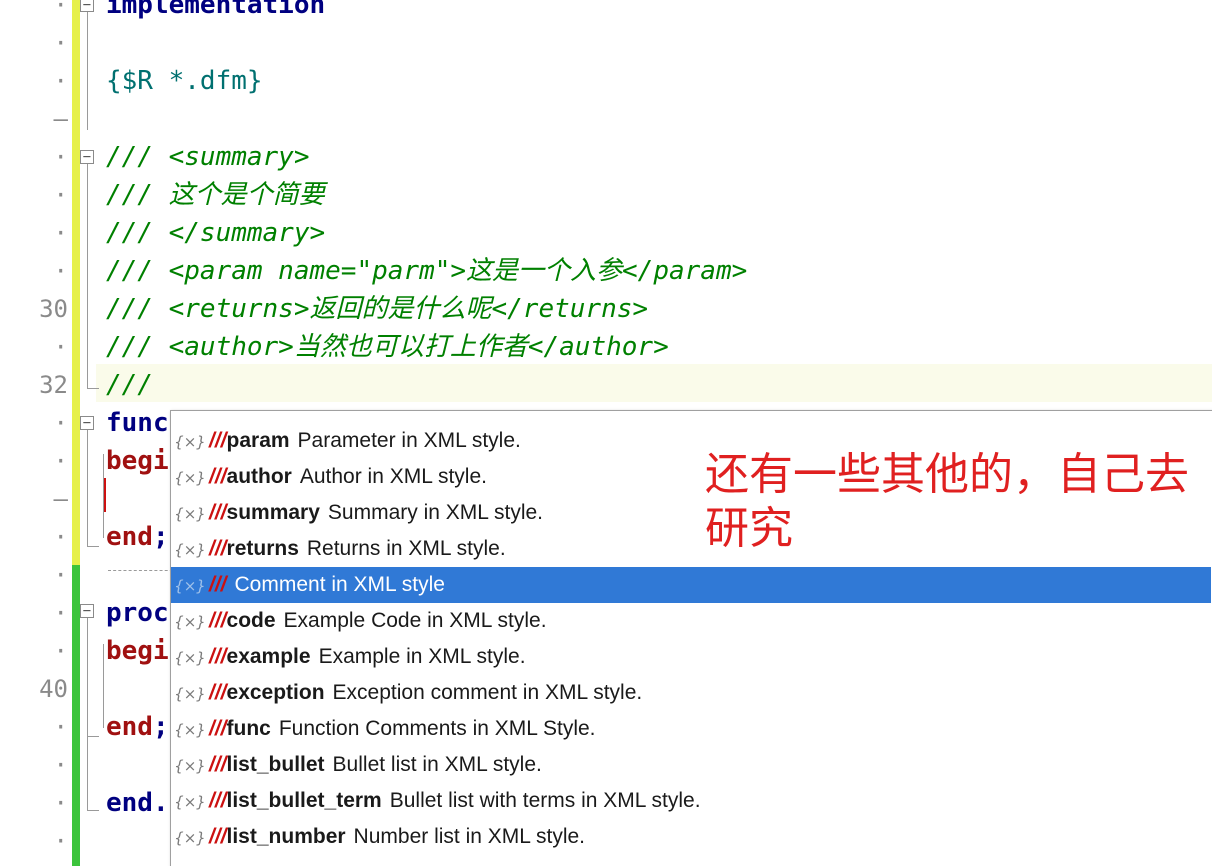 This screenshot has height=866, width=1212. What do you see at coordinates (545, 800) in the screenshot?
I see `completion-item-description: Bullet list with terms in XML style.` at bounding box center [545, 800].